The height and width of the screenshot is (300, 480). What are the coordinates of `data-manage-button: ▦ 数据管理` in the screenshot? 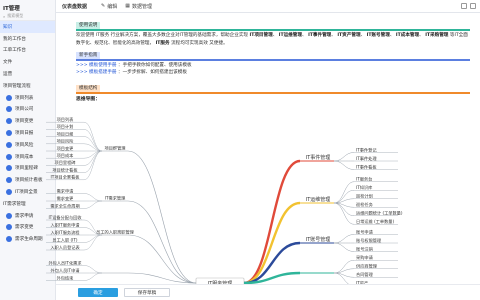 It's located at (138, 6).